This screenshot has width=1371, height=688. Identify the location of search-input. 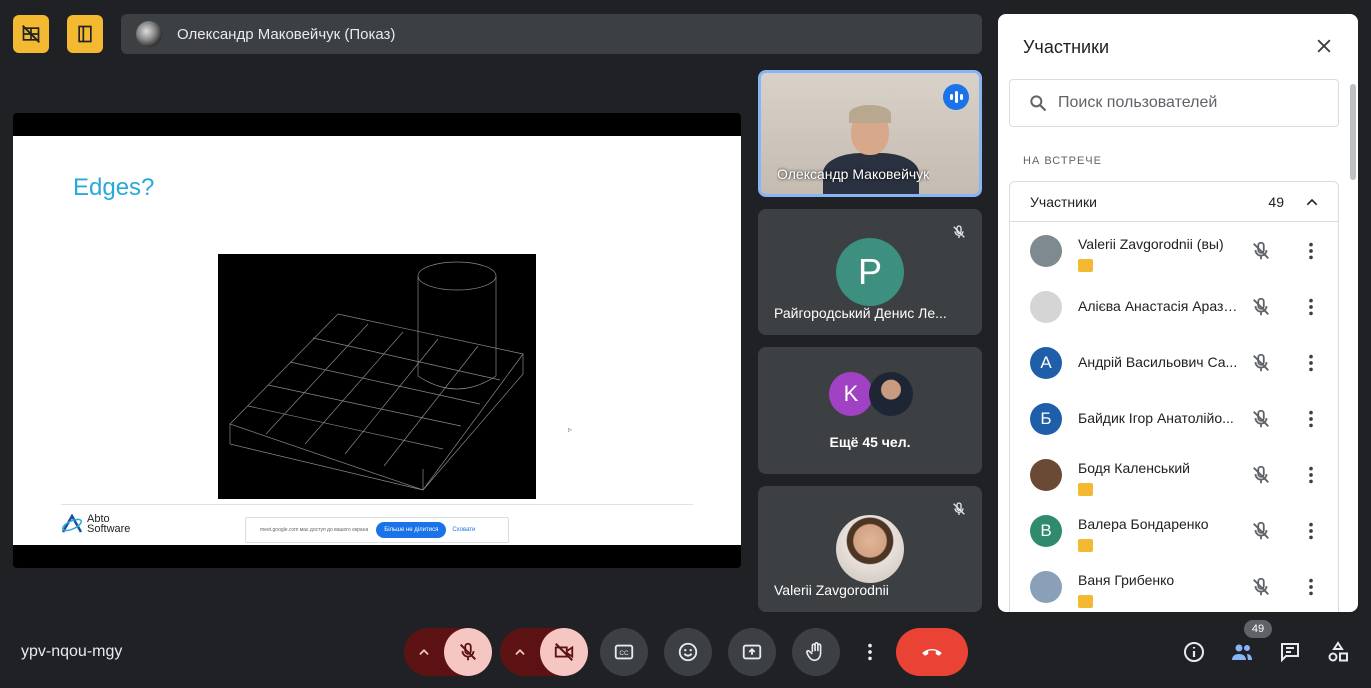
(1188, 103).